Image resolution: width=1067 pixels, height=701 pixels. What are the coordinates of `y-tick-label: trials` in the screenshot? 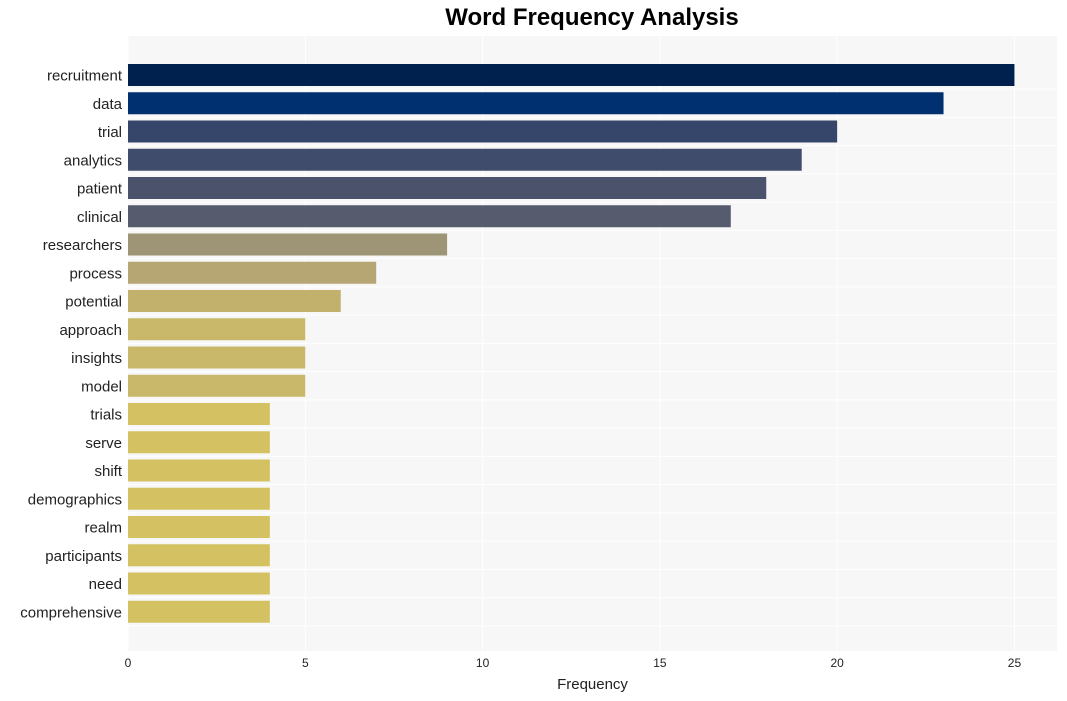 It's located at (106, 415).